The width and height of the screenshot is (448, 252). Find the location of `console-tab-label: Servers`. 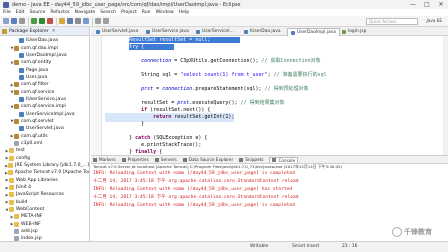

console-tab-label: Servers is located at coordinates (168, 159).